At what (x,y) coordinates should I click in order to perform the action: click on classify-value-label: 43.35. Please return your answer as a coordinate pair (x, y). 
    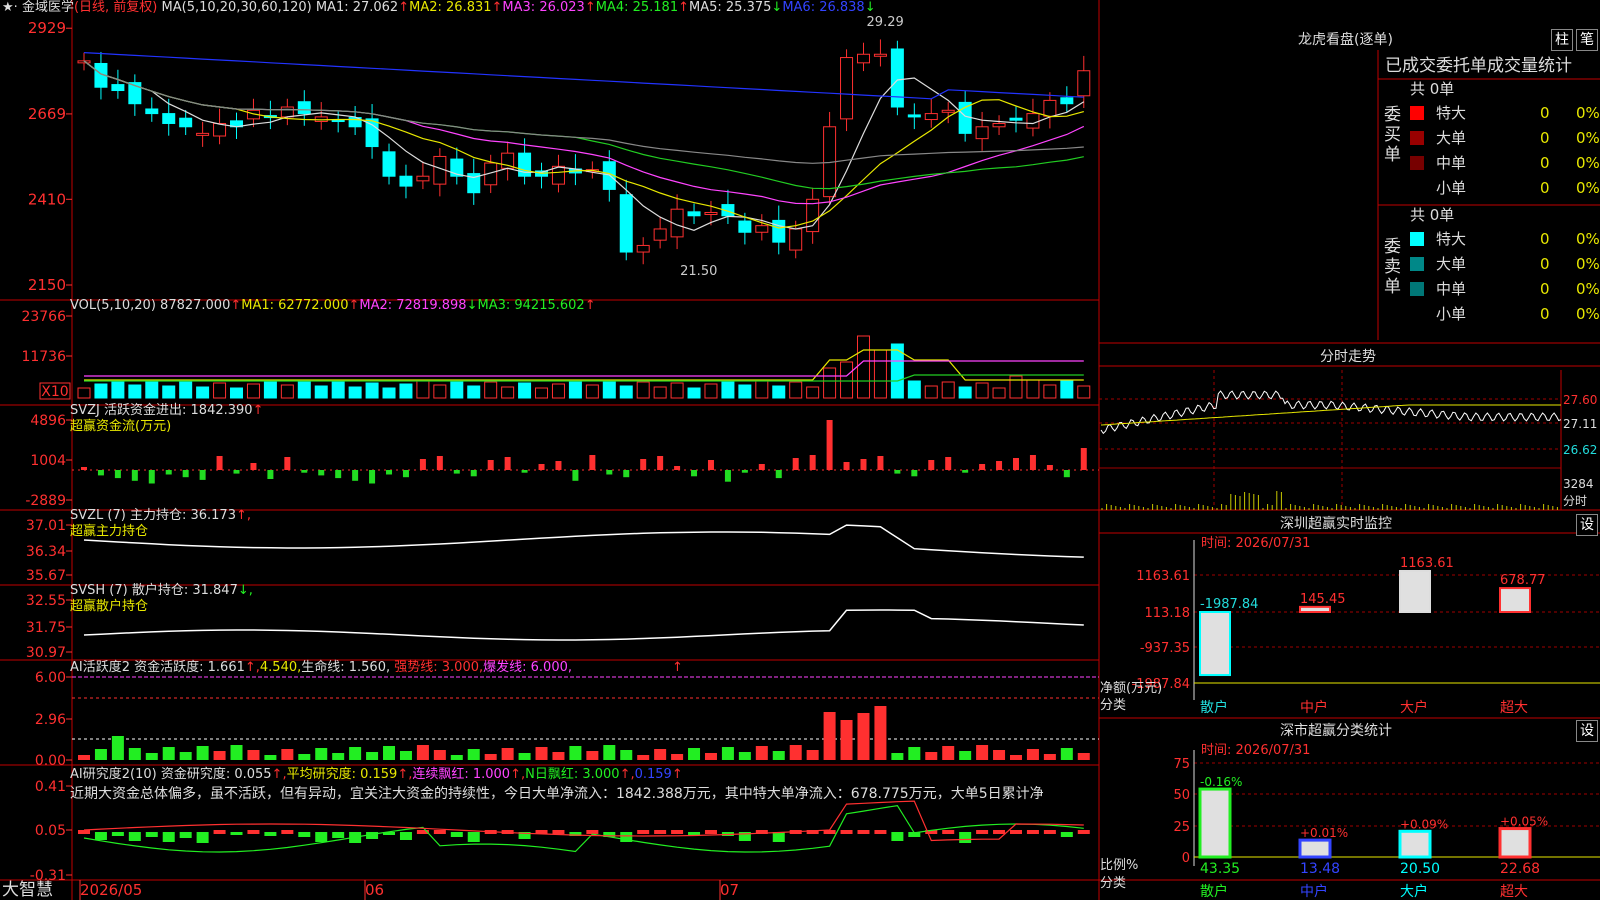
    Looking at the image, I should click on (1220, 869).